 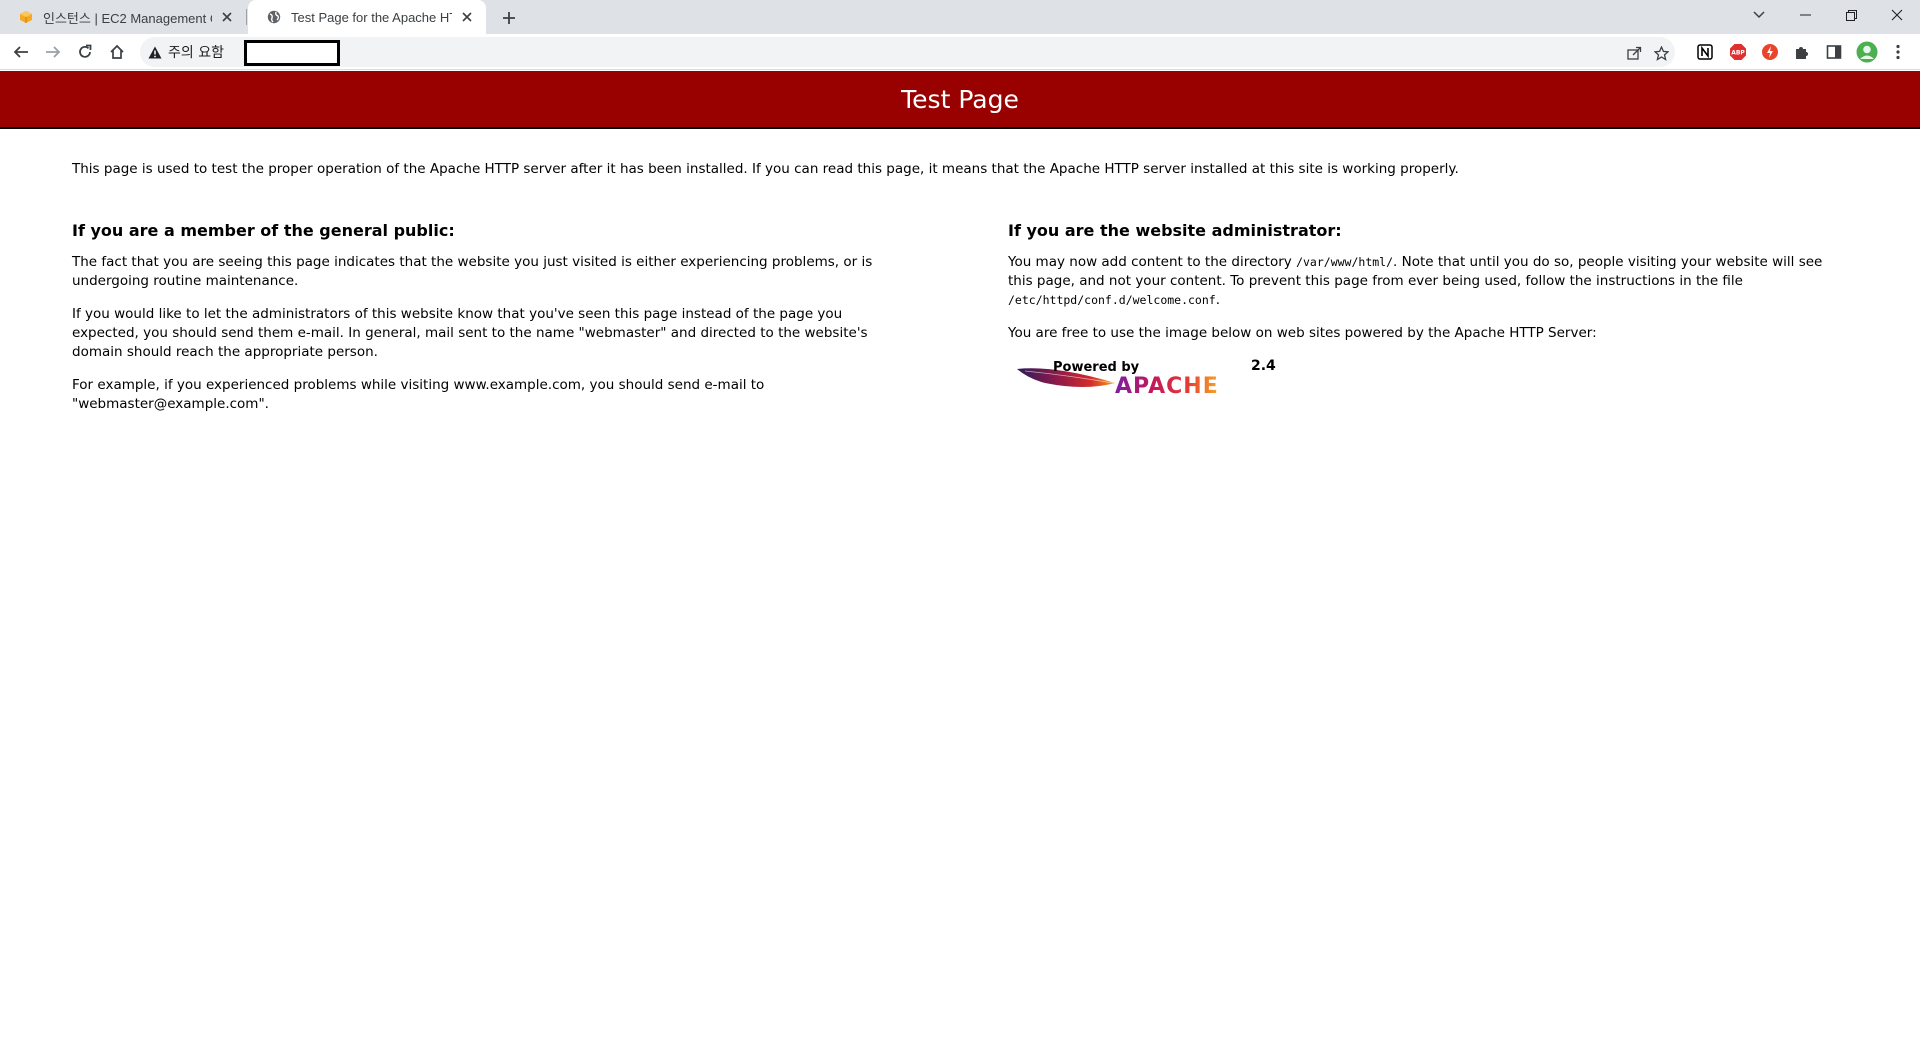 I want to click on warning-icon, so click(x=155, y=52).